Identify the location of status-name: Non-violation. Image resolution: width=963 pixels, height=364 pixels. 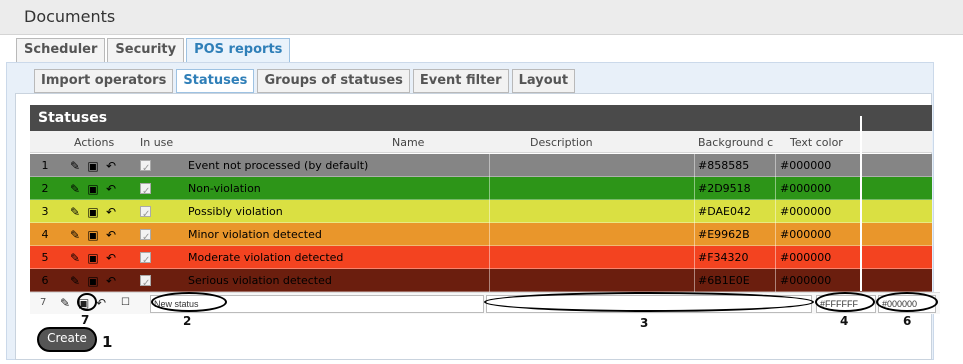
(339, 188).